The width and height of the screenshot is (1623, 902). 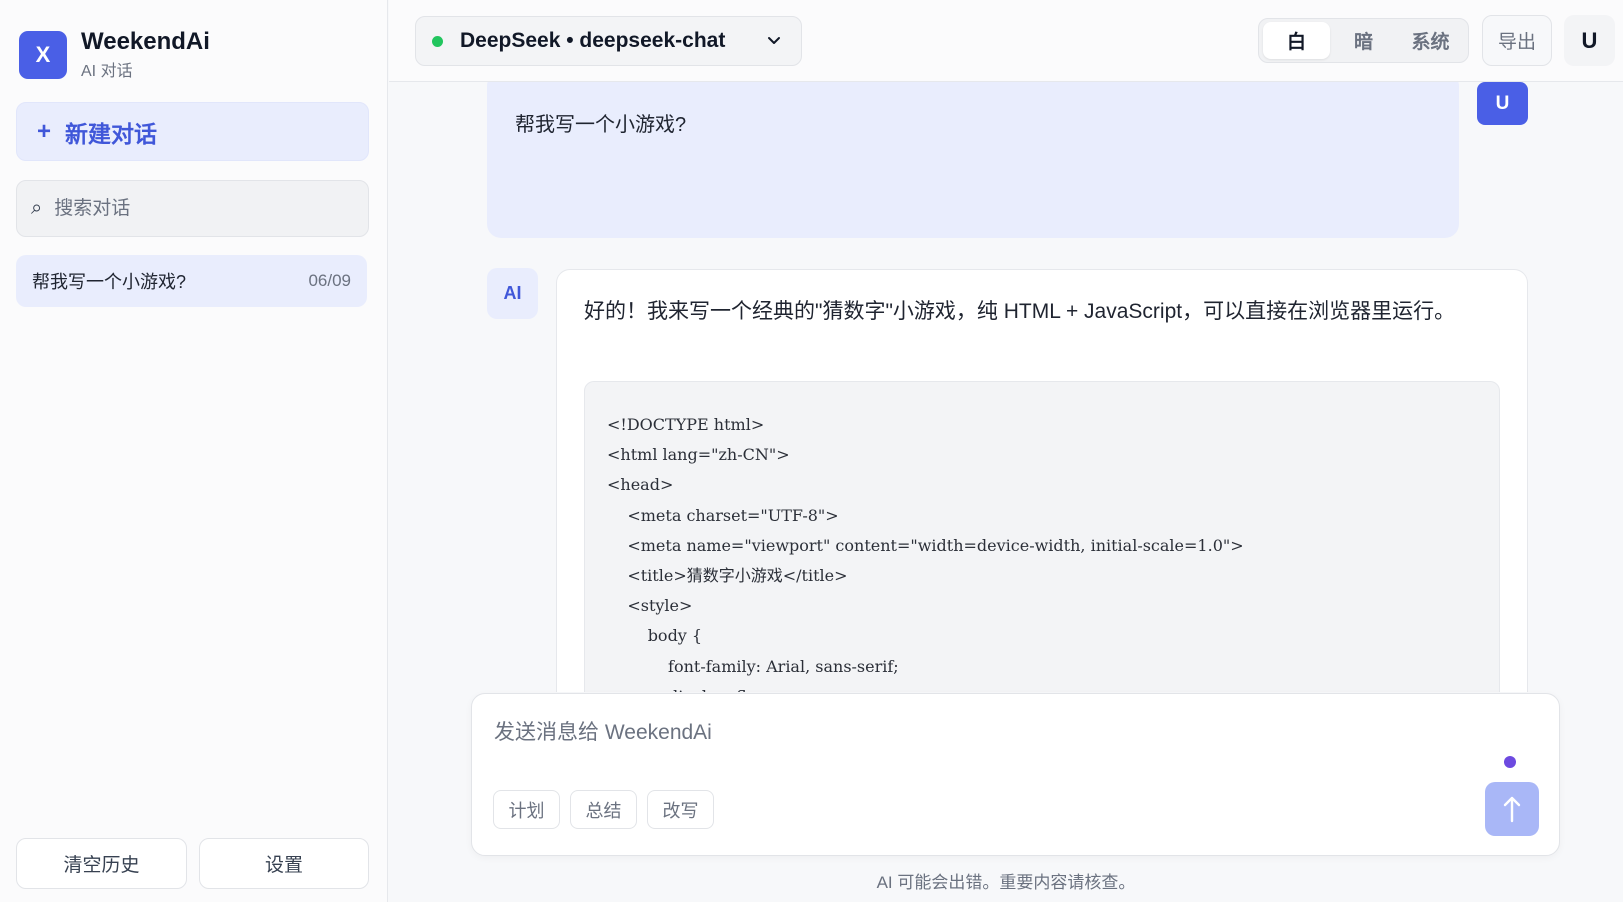 I want to click on theme-option-dark: 暗, so click(x=1363, y=40).